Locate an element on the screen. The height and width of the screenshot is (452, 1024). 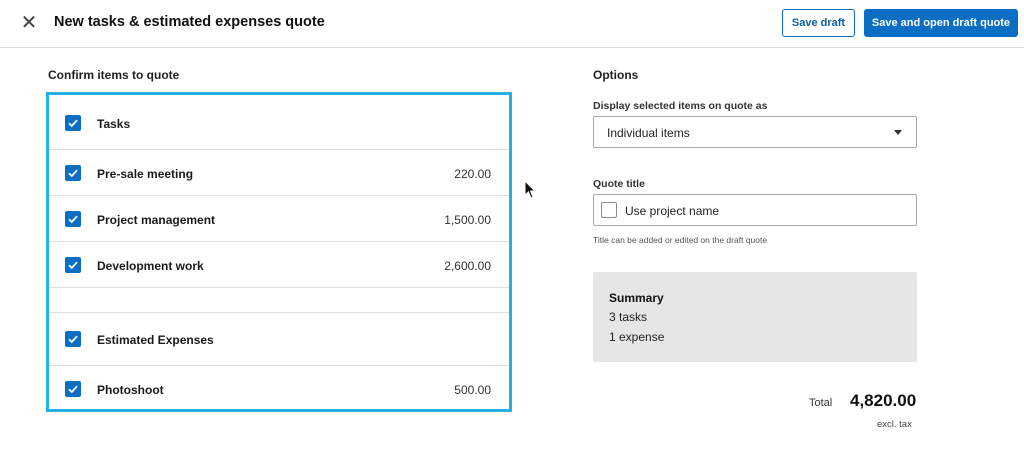
excl-tax-note: excl. tax is located at coordinates (894, 424).